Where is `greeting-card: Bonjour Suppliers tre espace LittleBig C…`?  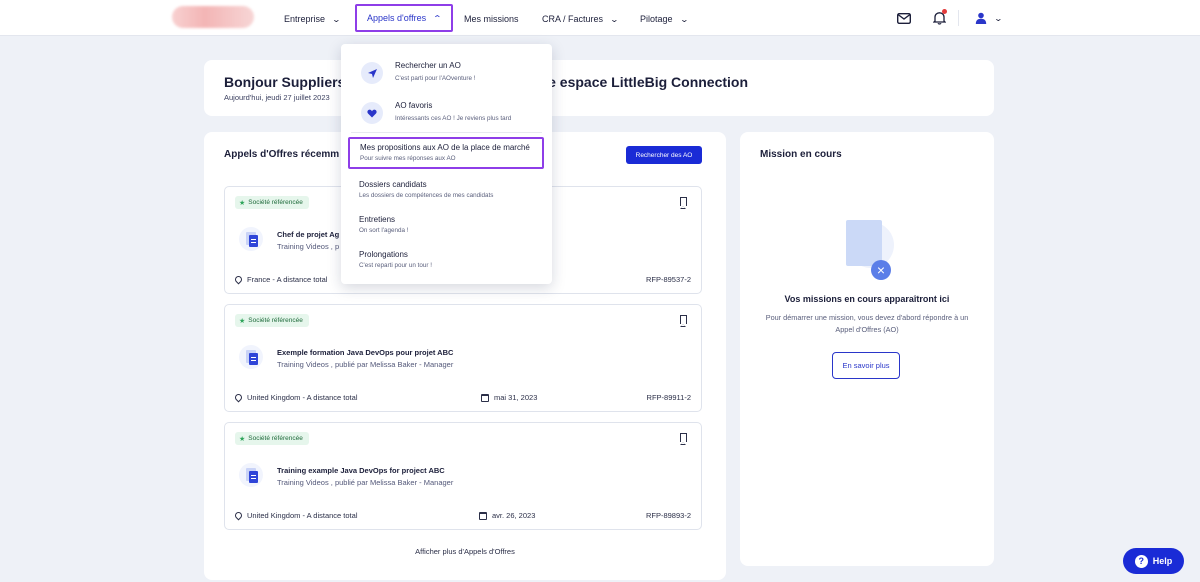 greeting-card: Bonjour Suppliers tre espace LittleBig C… is located at coordinates (599, 88).